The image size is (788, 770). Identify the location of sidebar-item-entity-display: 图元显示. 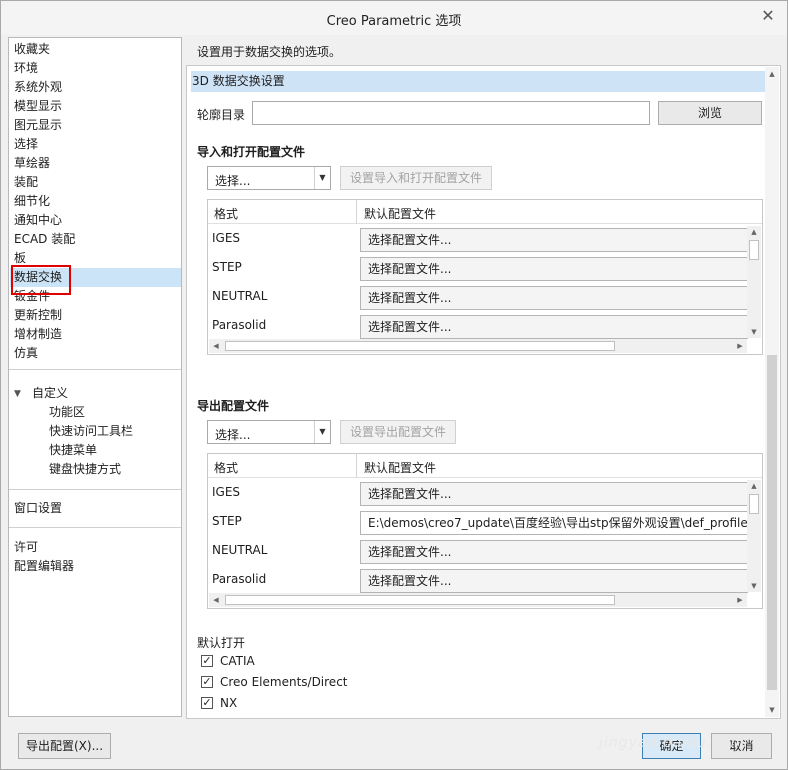
(38, 125).